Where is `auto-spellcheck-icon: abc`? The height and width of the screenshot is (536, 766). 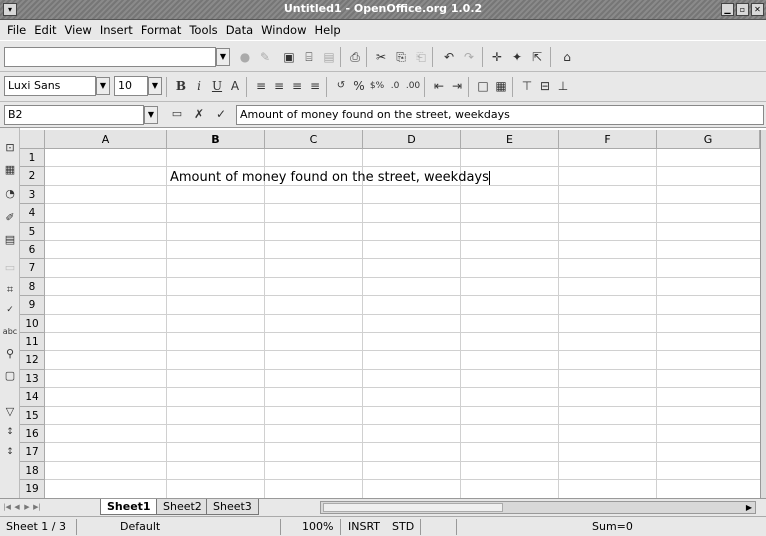
auto-spellcheck-icon: abc is located at coordinates (10, 332).